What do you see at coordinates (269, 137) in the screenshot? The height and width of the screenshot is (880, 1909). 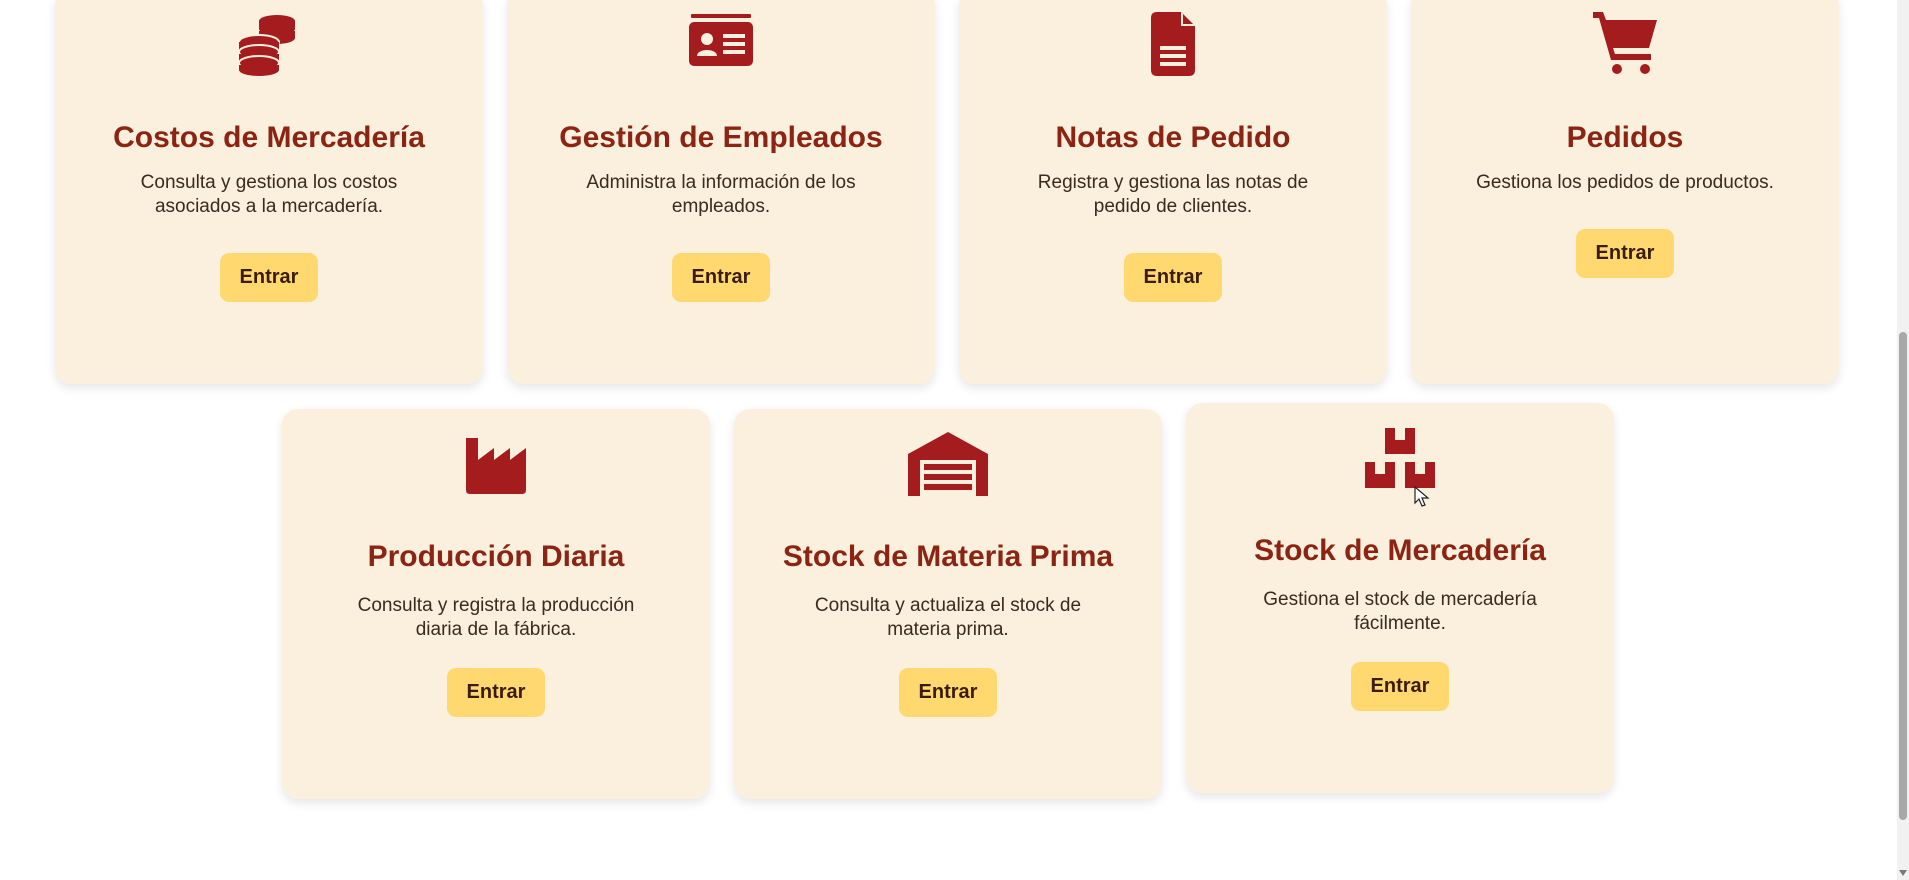 I see `card-title: Costos de Mercadería` at bounding box center [269, 137].